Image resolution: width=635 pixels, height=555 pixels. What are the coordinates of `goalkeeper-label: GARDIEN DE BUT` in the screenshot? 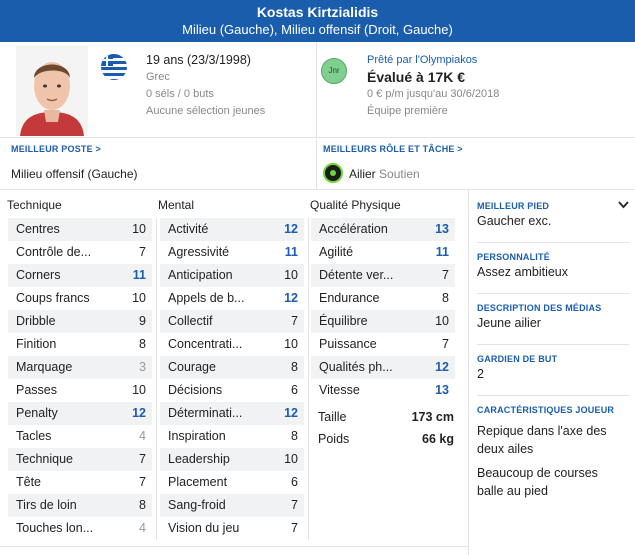 It's located at (517, 359).